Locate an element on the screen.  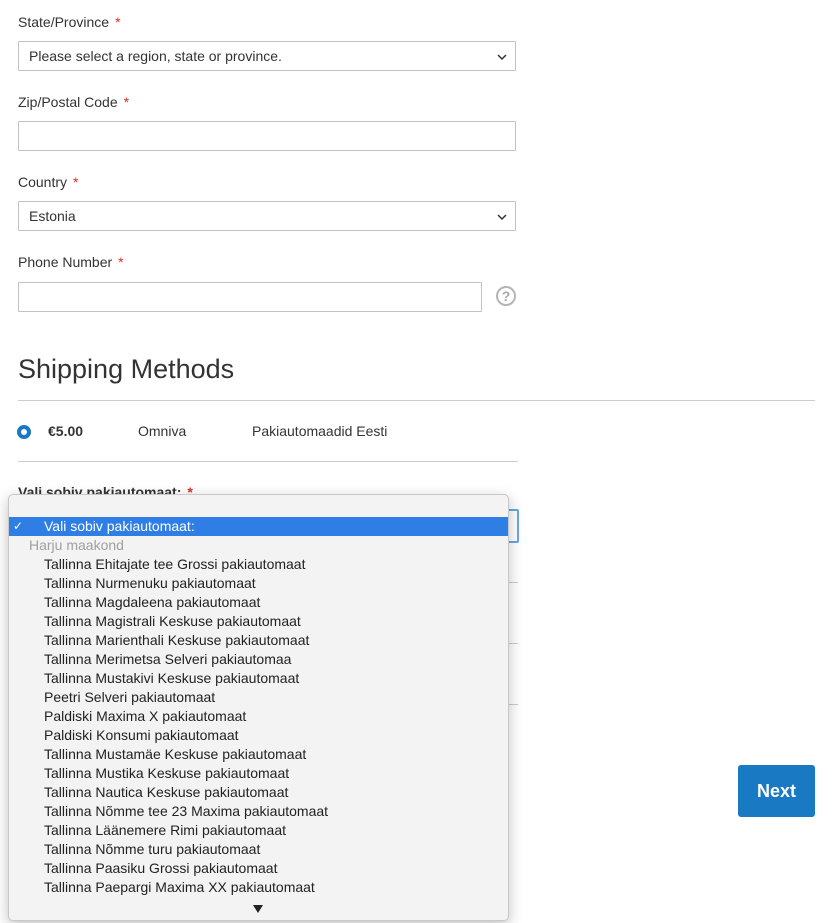
zip-label: Zip/Postal Code * is located at coordinates (73, 102).